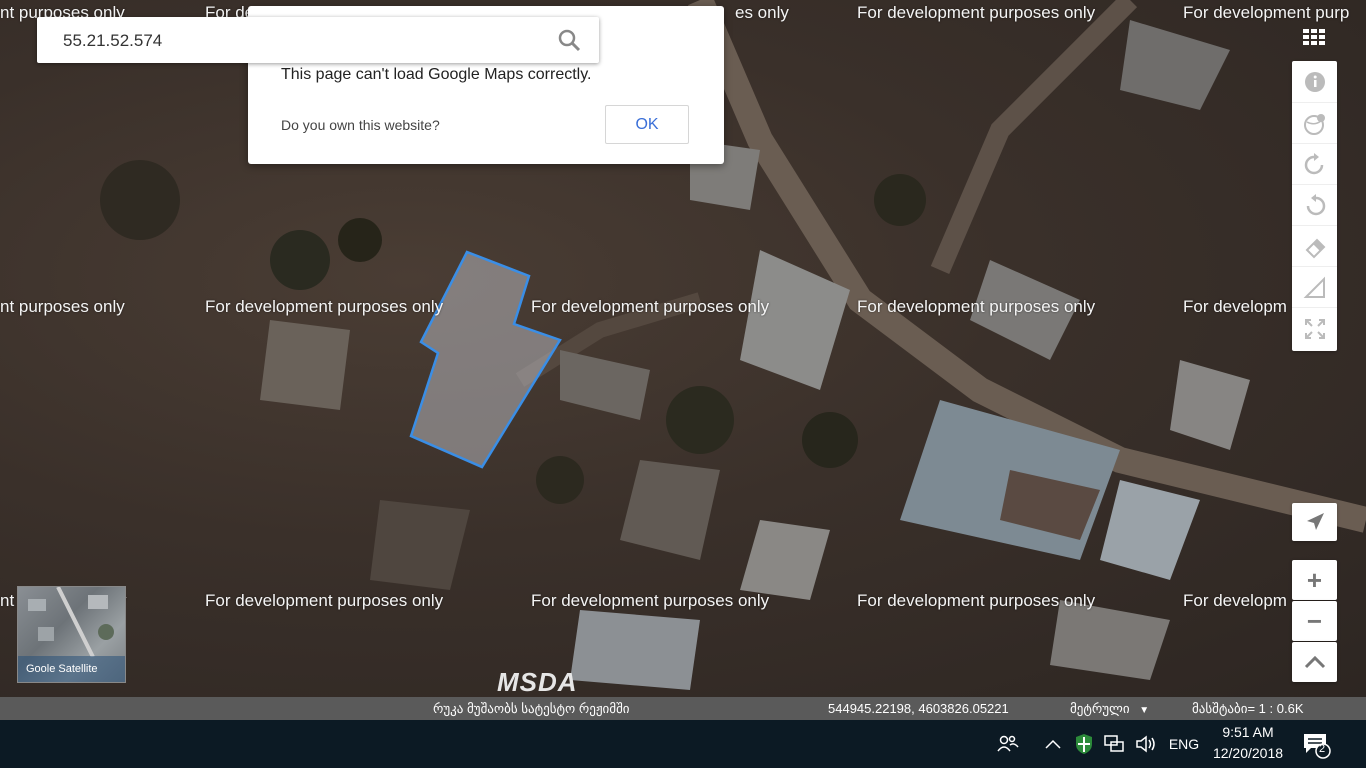 The height and width of the screenshot is (768, 1366). Describe the element at coordinates (1146, 744) in the screenshot. I see `volume-icon` at that location.